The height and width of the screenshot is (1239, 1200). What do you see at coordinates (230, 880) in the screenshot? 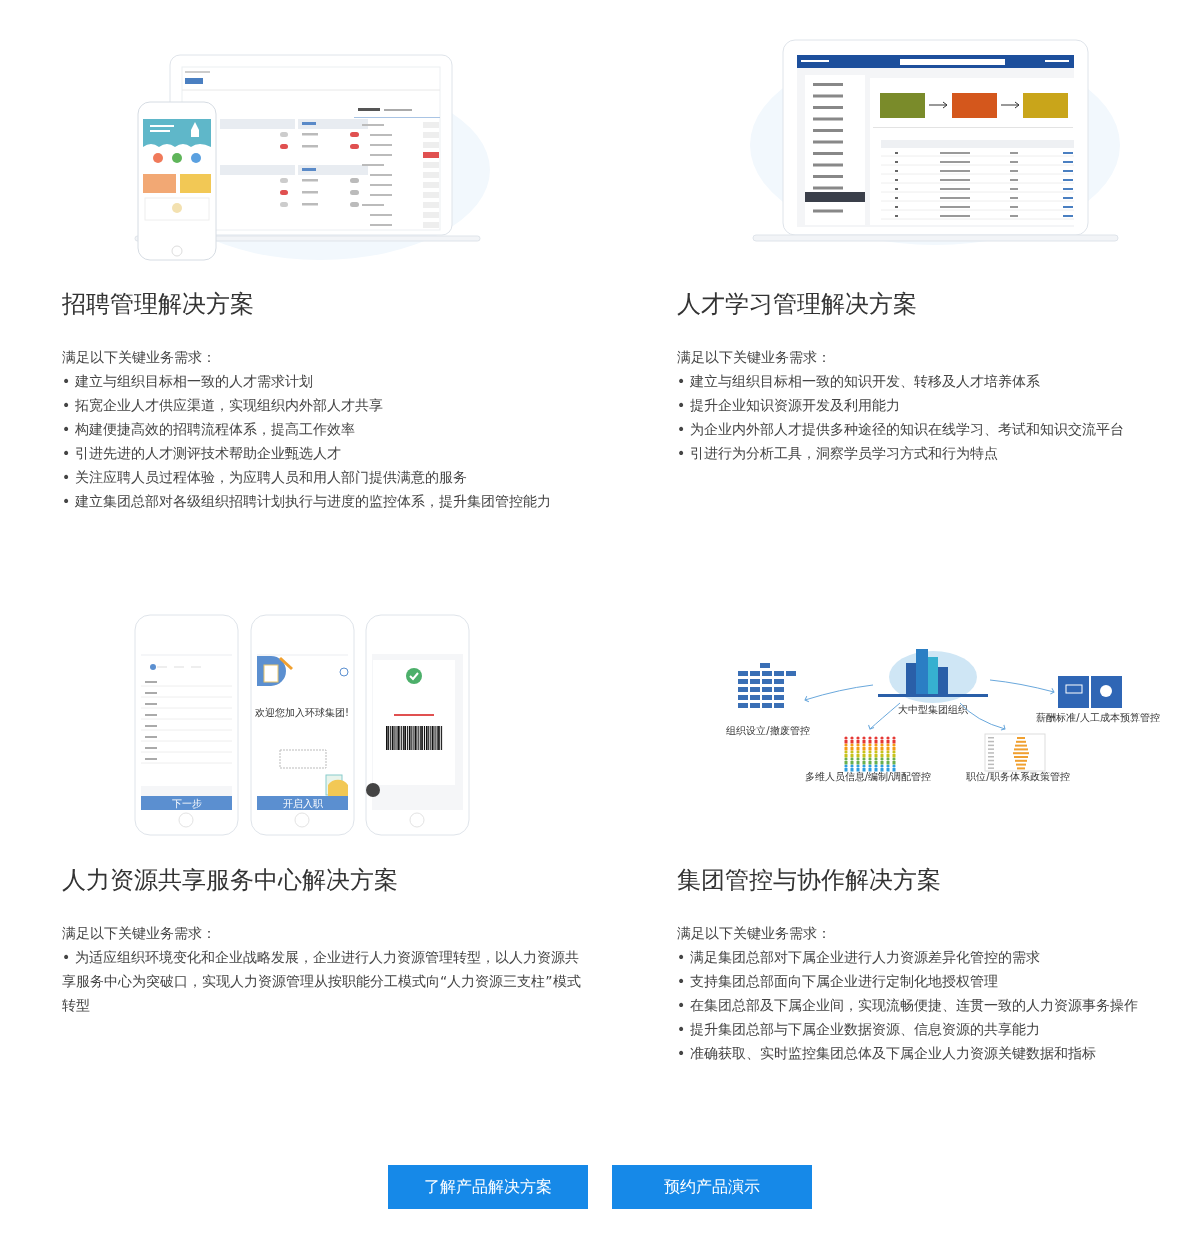
I see `section-title: 人力资源共享服务中心解决方案` at bounding box center [230, 880].